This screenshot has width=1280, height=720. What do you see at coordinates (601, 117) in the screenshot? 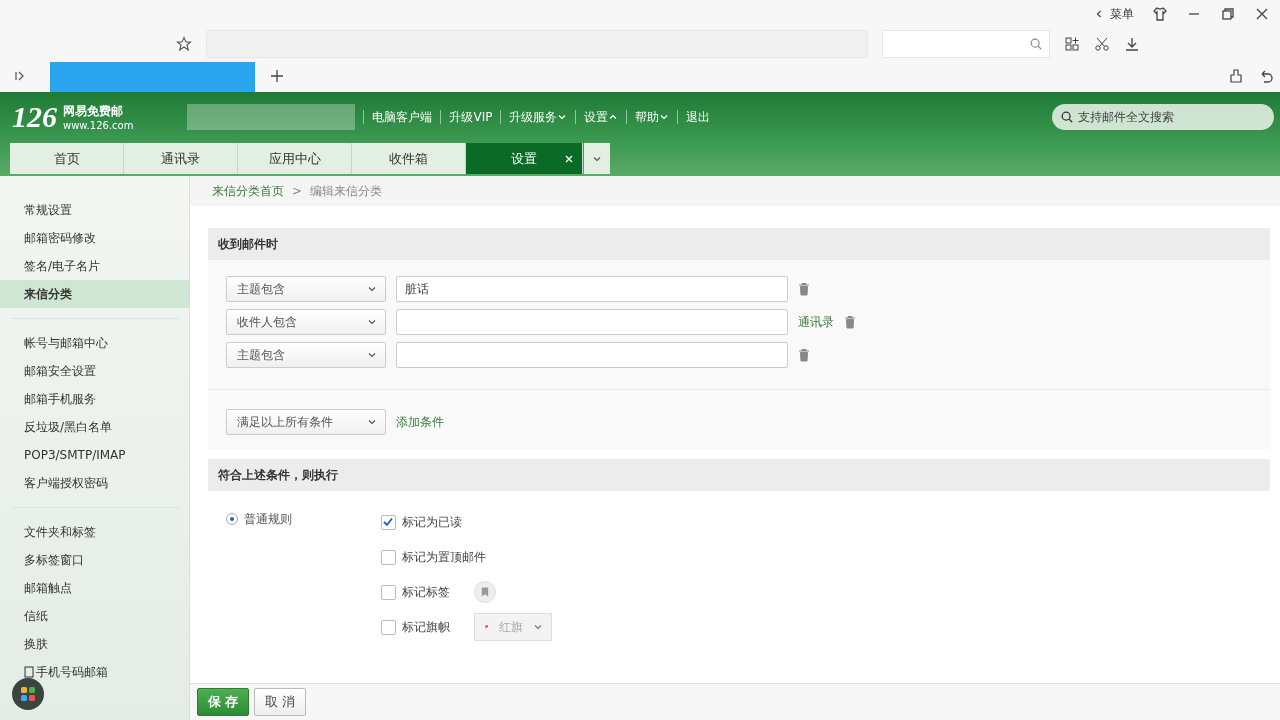
I see `nav-link: 设置` at bounding box center [601, 117].